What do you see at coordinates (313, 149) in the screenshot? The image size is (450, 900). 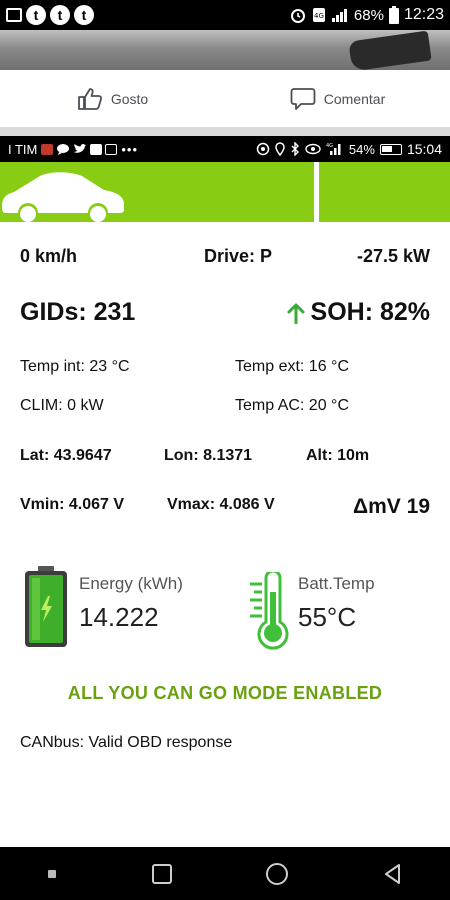 I see `eye-icon` at bounding box center [313, 149].